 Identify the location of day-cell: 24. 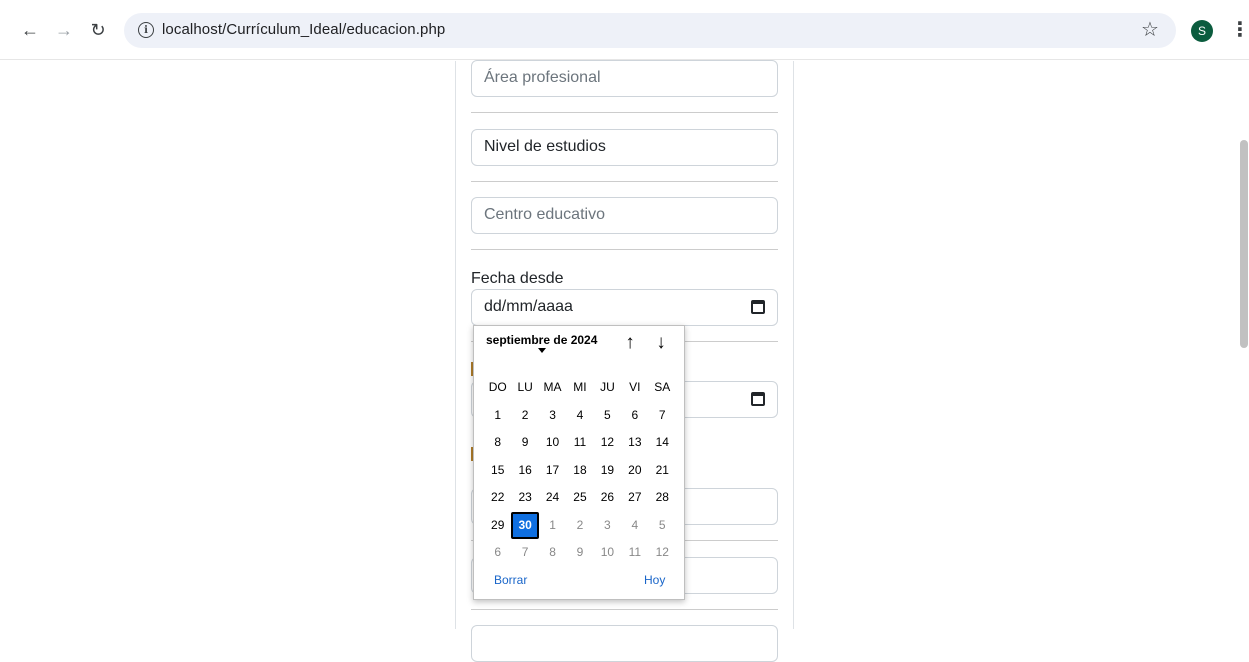
(552, 498).